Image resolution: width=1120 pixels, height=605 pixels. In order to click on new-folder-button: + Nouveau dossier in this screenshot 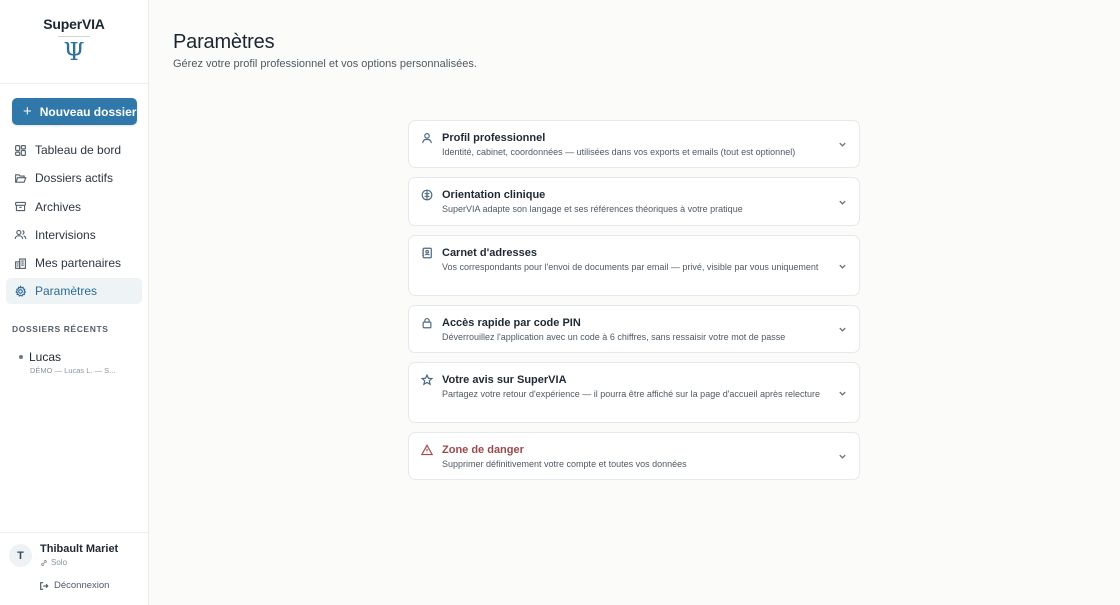, I will do `click(74, 111)`.